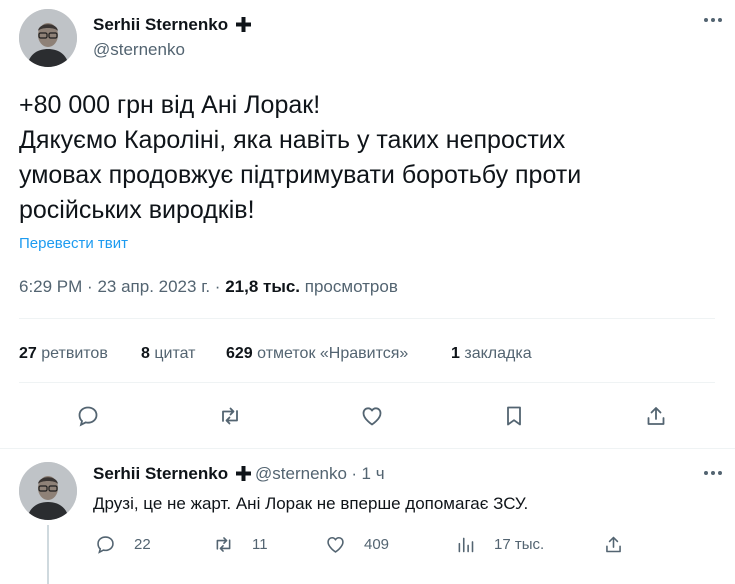 This screenshot has width=735, height=584. What do you see at coordinates (160, 24) in the screenshot?
I see `author-name: Serhii Sternenko` at bounding box center [160, 24].